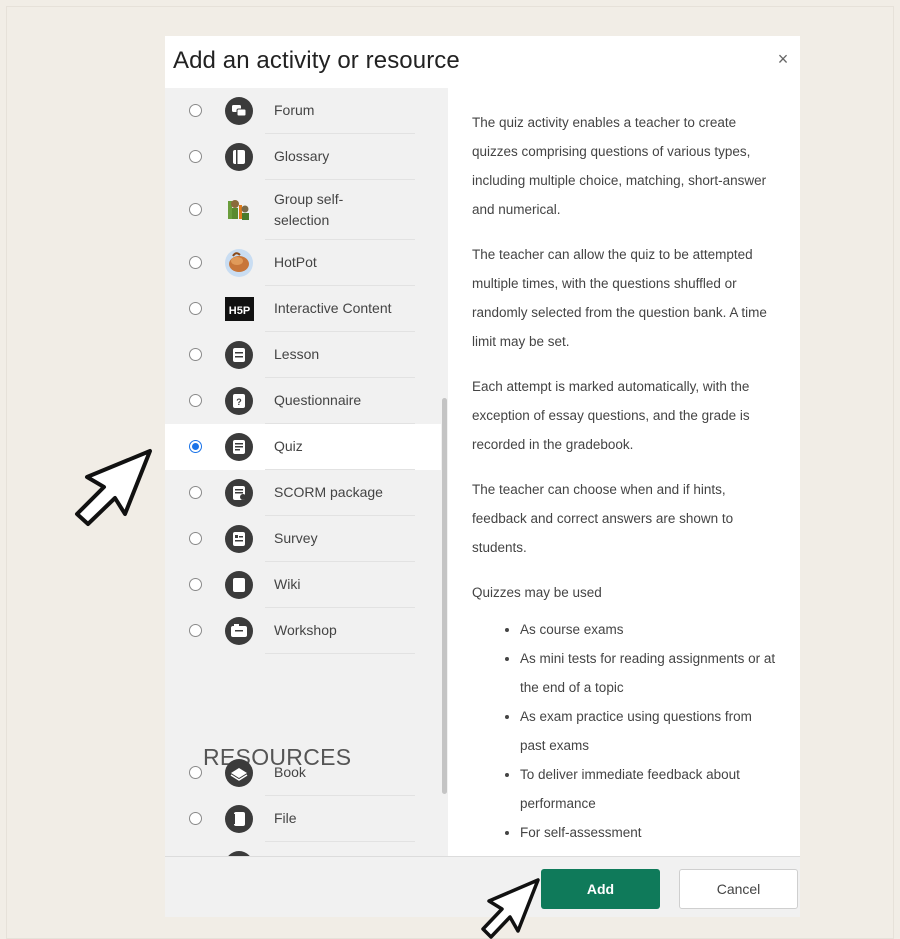 The height and width of the screenshot is (939, 900). What do you see at coordinates (239, 585) in the screenshot?
I see `wiki-icon` at bounding box center [239, 585].